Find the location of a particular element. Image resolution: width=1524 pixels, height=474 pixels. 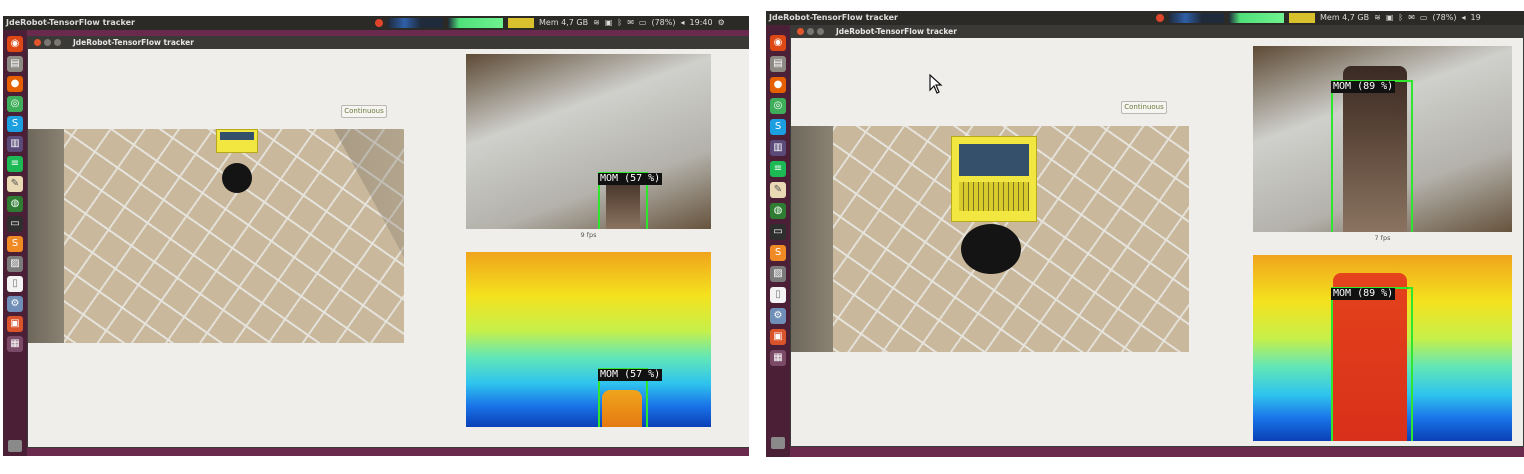

rgb-camera-view: MOM (89 %) is located at coordinates (1382, 139).